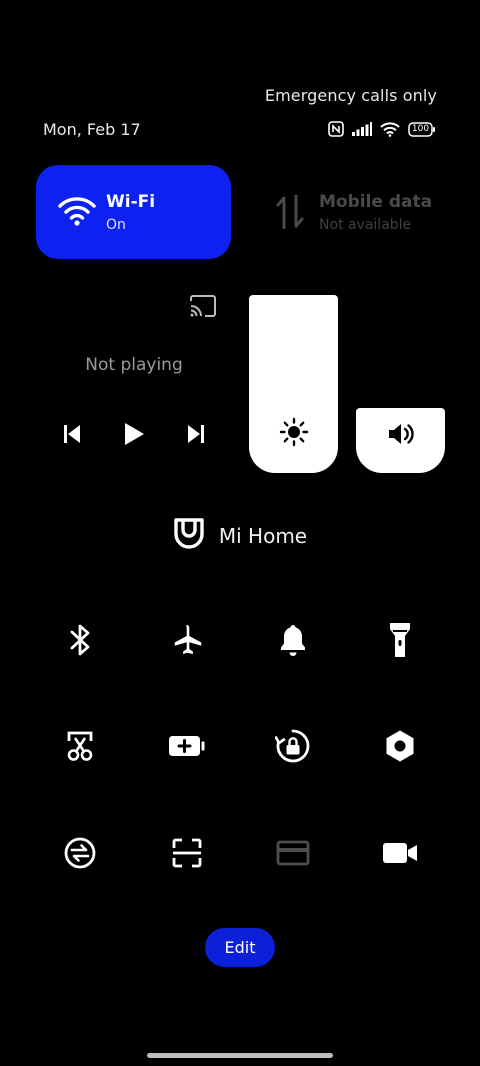 The height and width of the screenshot is (1066, 480). Describe the element at coordinates (293, 384) in the screenshot. I see `brightness-slider` at that location.